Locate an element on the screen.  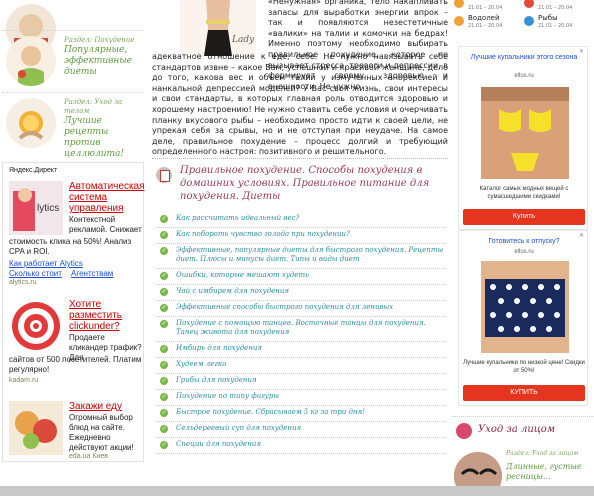
ad-domain: kadam.ru is located at coordinates (23, 380).